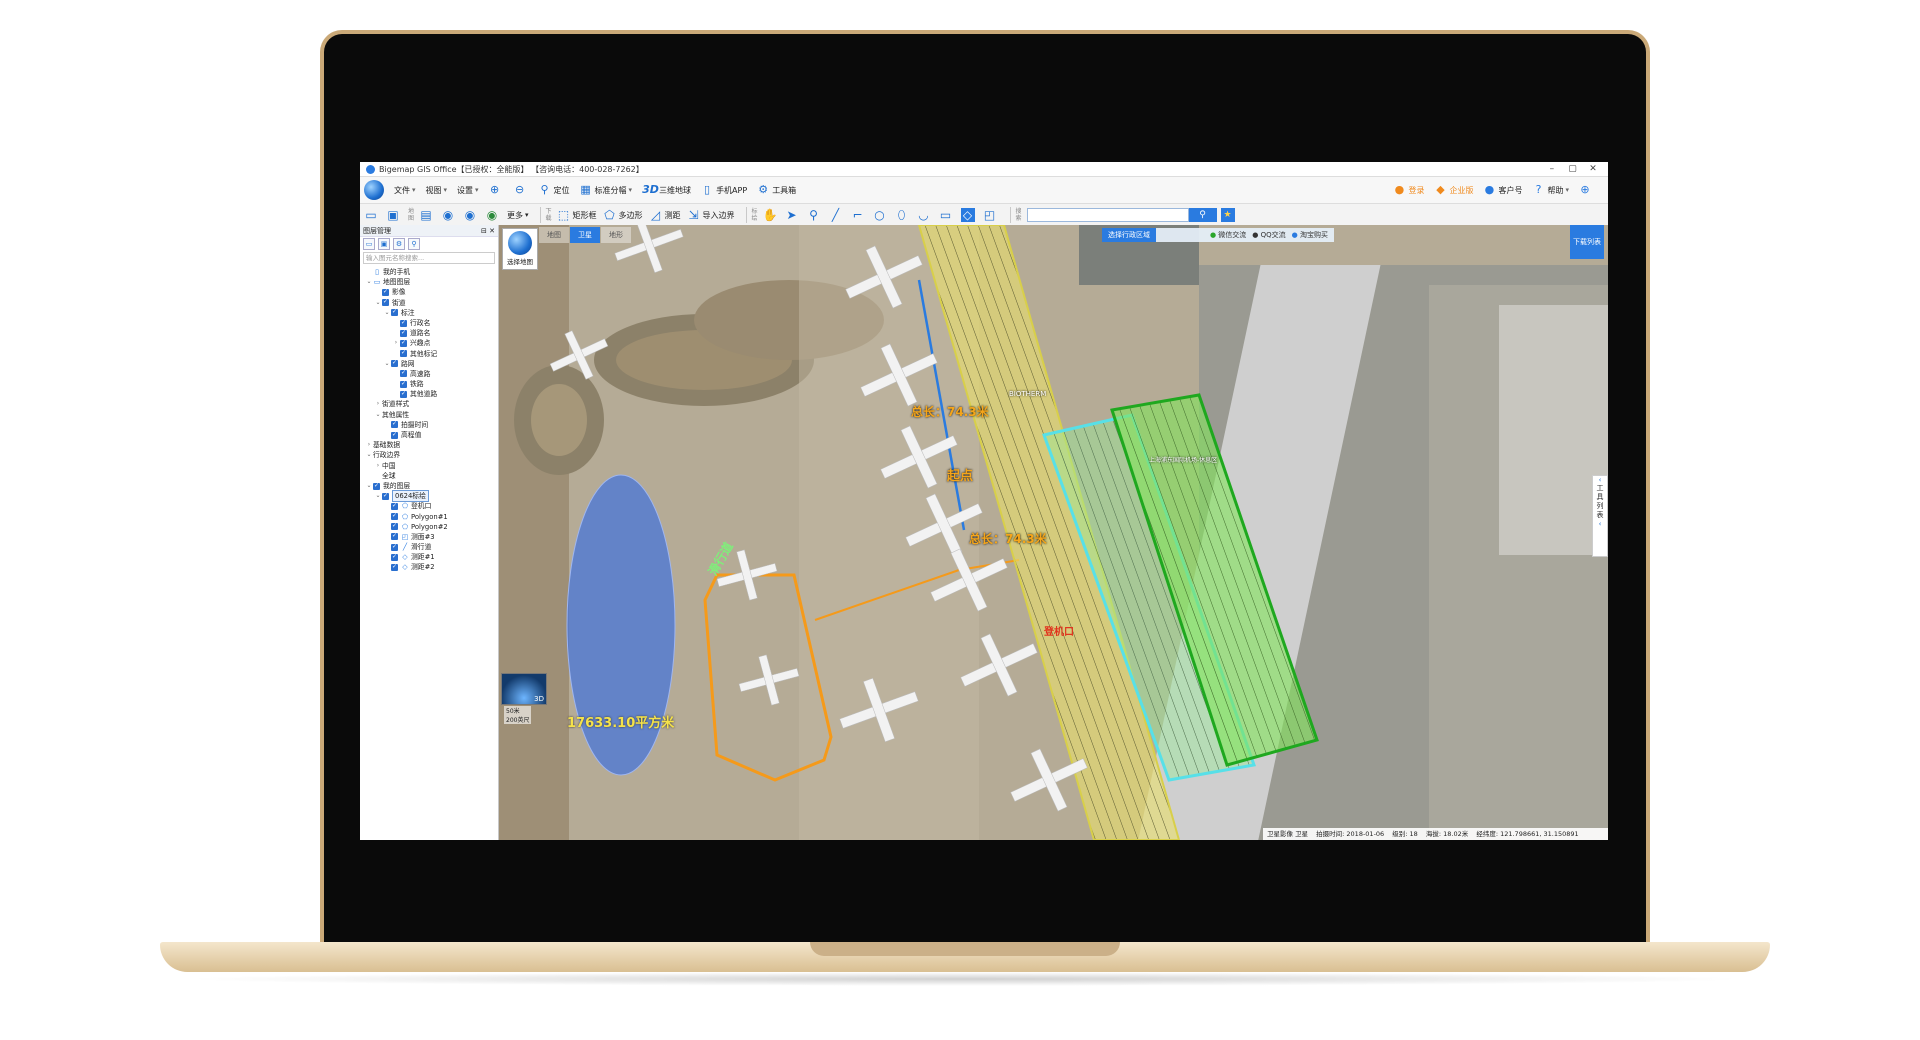 This screenshot has height=1040, width=1920. Describe the element at coordinates (925, 215) in the screenshot. I see `curve-tool: ◡` at that location.